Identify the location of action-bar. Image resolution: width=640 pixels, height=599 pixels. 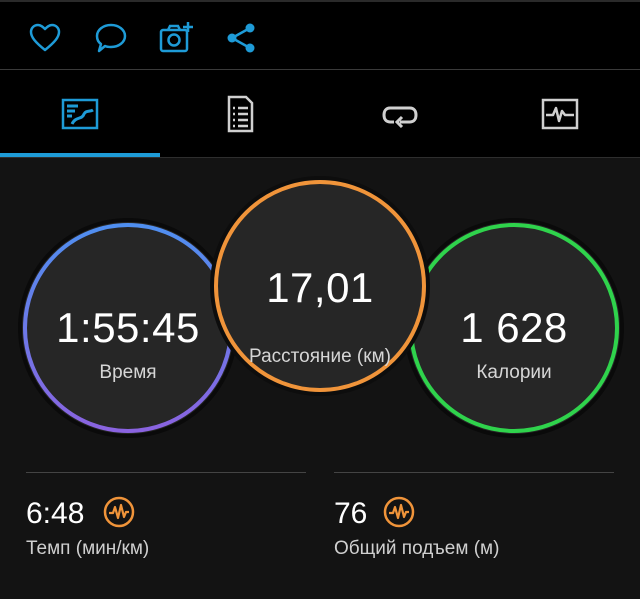
(320, 35).